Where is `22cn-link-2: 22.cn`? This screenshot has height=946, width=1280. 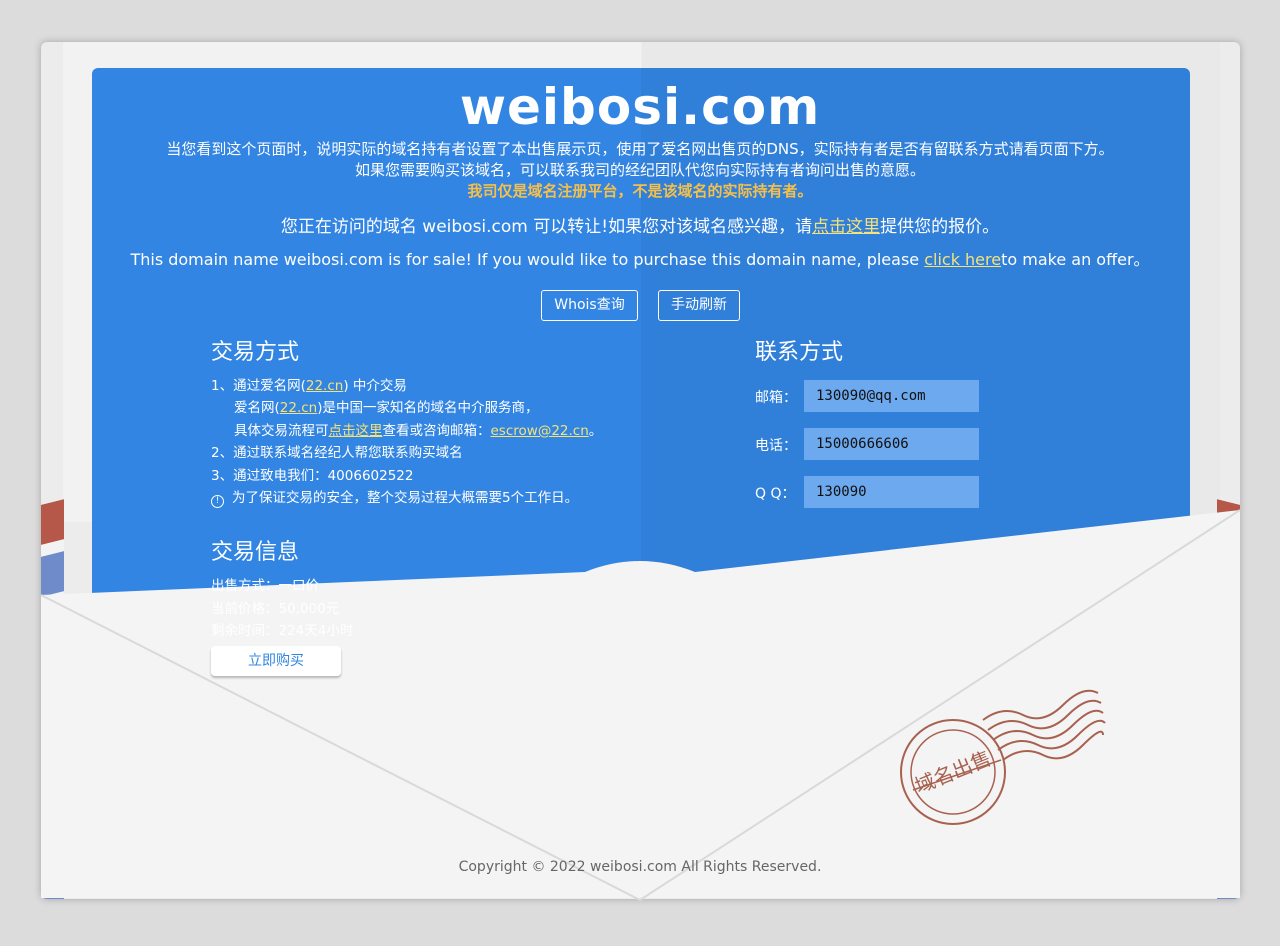
22cn-link-2: 22.cn is located at coordinates (298, 408).